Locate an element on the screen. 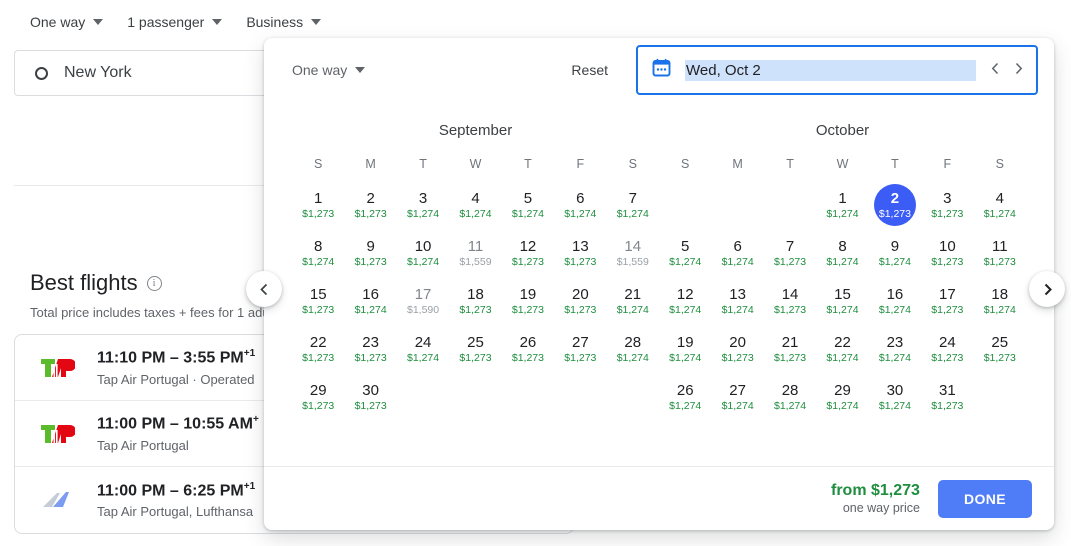 Image resolution: width=1071 pixels, height=546 pixels. day-number: 30 is located at coordinates (370, 390).